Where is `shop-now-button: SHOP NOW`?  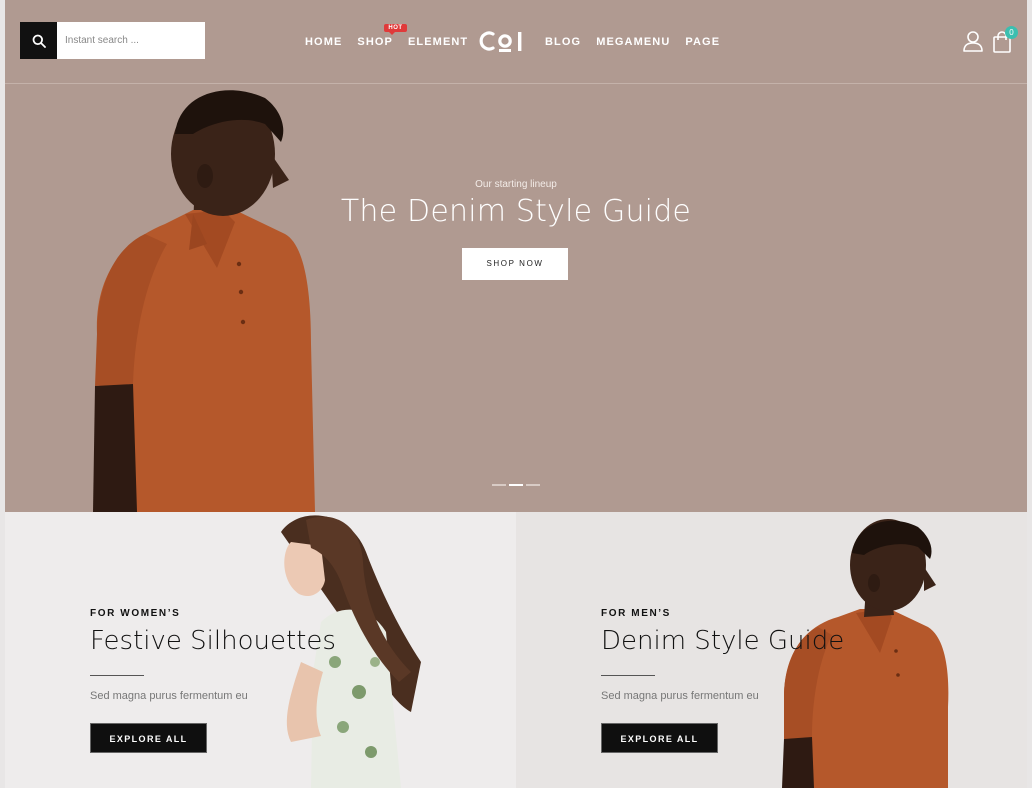
shop-now-button: SHOP NOW is located at coordinates (515, 264).